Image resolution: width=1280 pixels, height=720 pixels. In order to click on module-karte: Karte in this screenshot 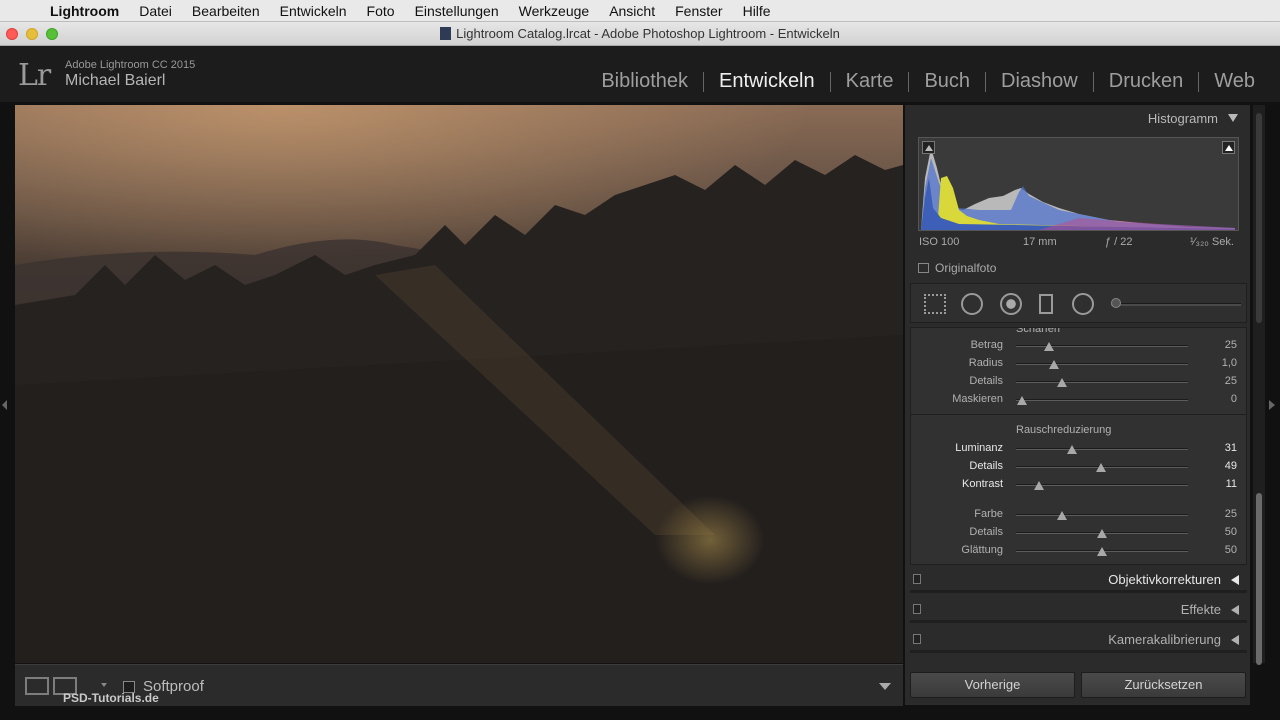, I will do `click(870, 81)`.